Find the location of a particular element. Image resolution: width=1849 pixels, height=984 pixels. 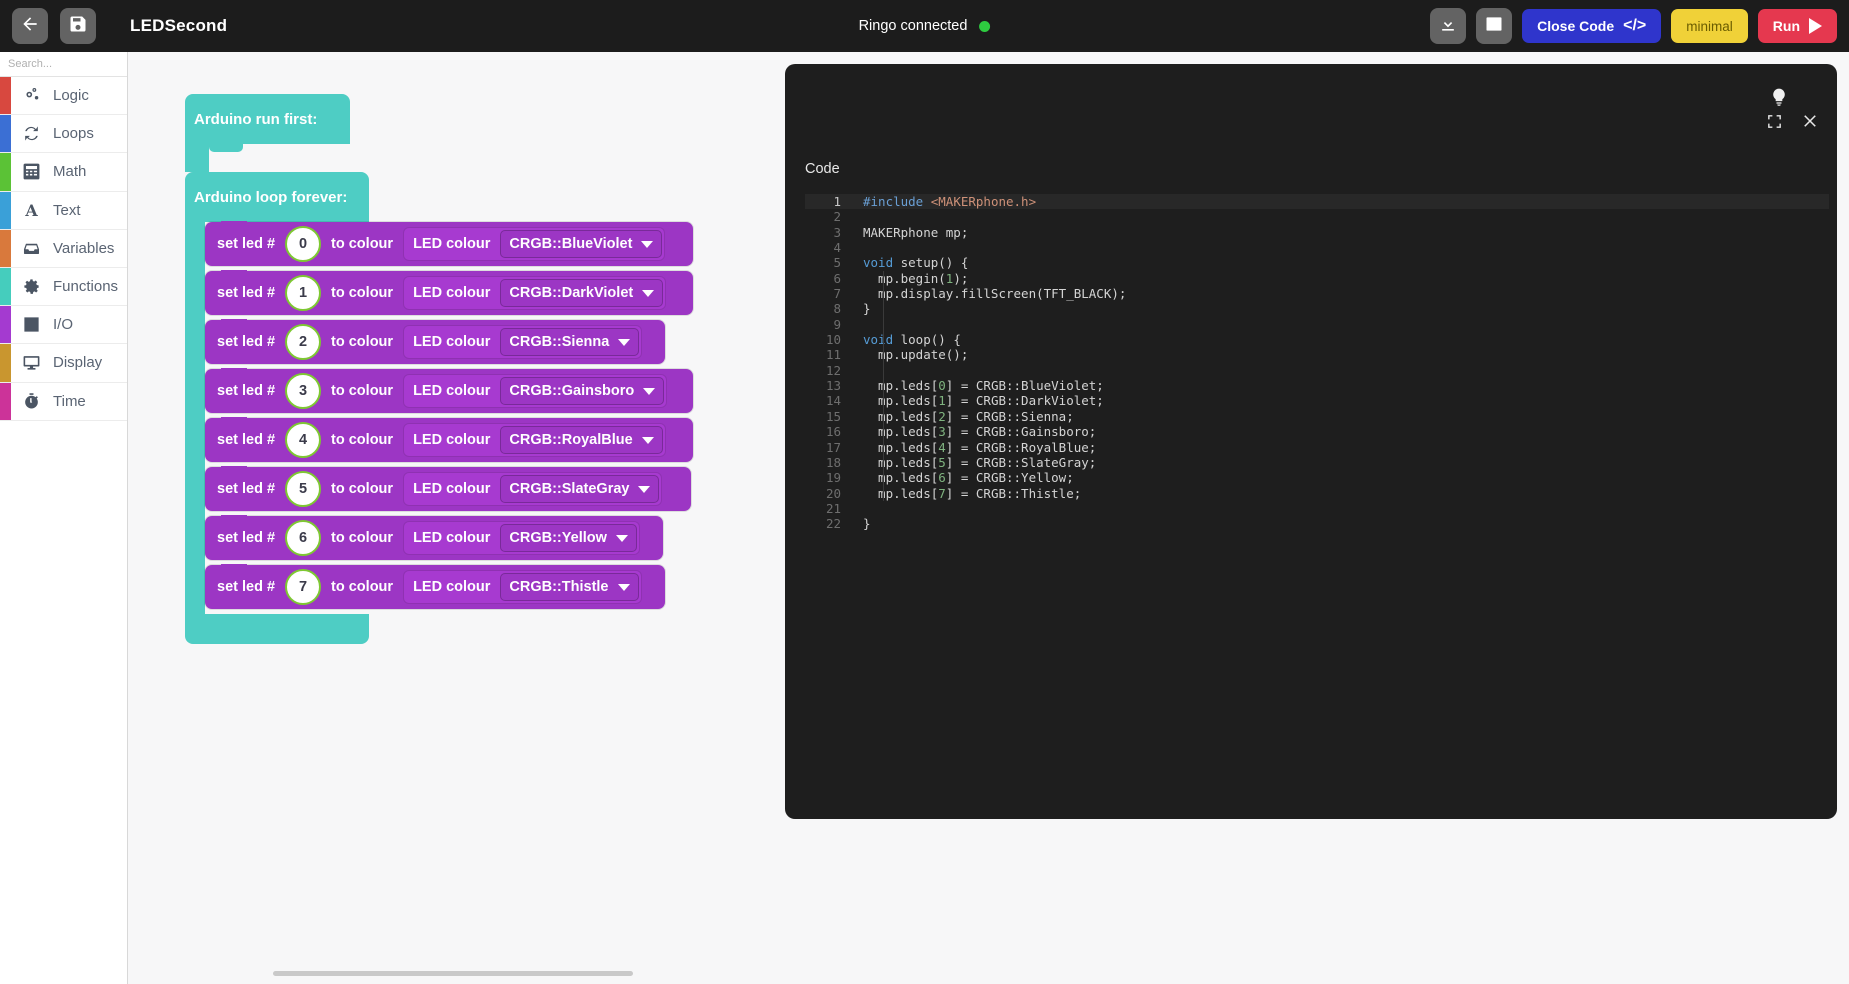

led-index-field: 5 is located at coordinates (303, 489).